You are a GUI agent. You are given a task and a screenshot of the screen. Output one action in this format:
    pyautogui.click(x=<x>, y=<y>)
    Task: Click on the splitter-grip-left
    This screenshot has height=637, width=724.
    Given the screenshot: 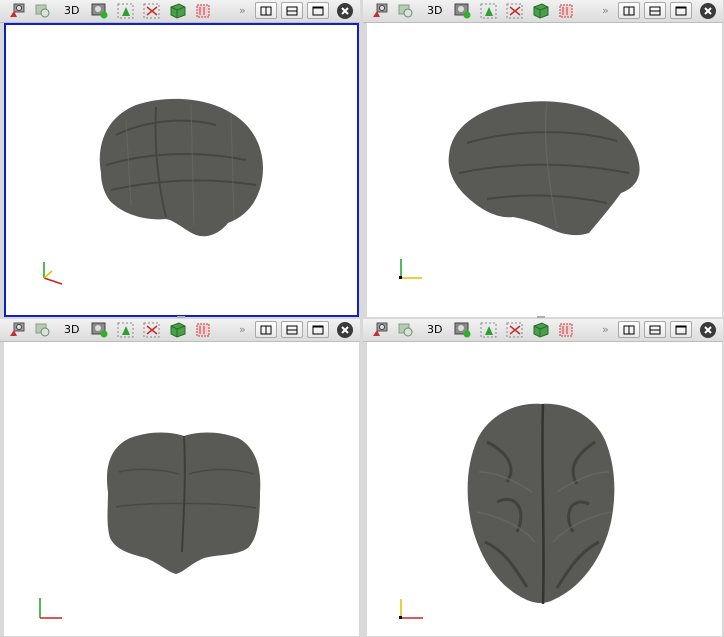 What is the action you would take?
    pyautogui.click(x=181, y=317)
    